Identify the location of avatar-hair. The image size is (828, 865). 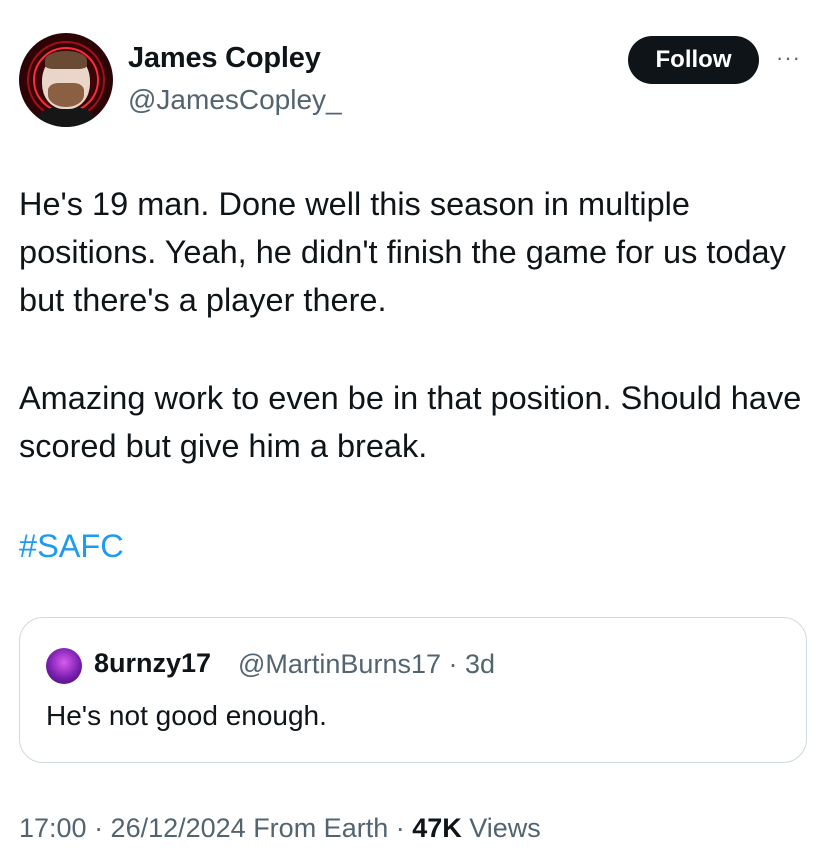
(66, 60).